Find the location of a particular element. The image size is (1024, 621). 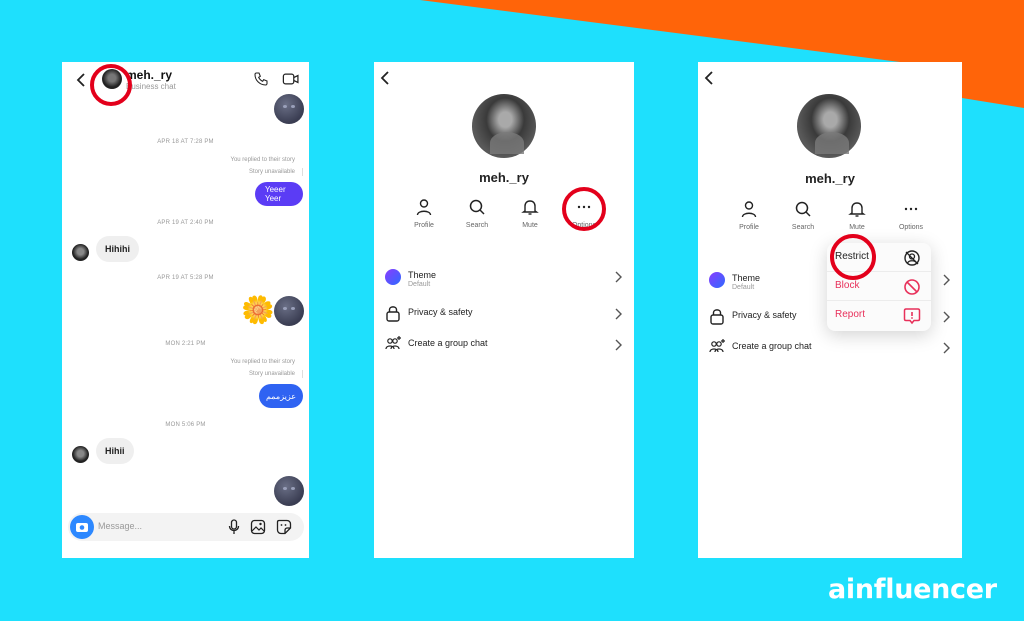

microphone-button is located at coordinates (234, 529).